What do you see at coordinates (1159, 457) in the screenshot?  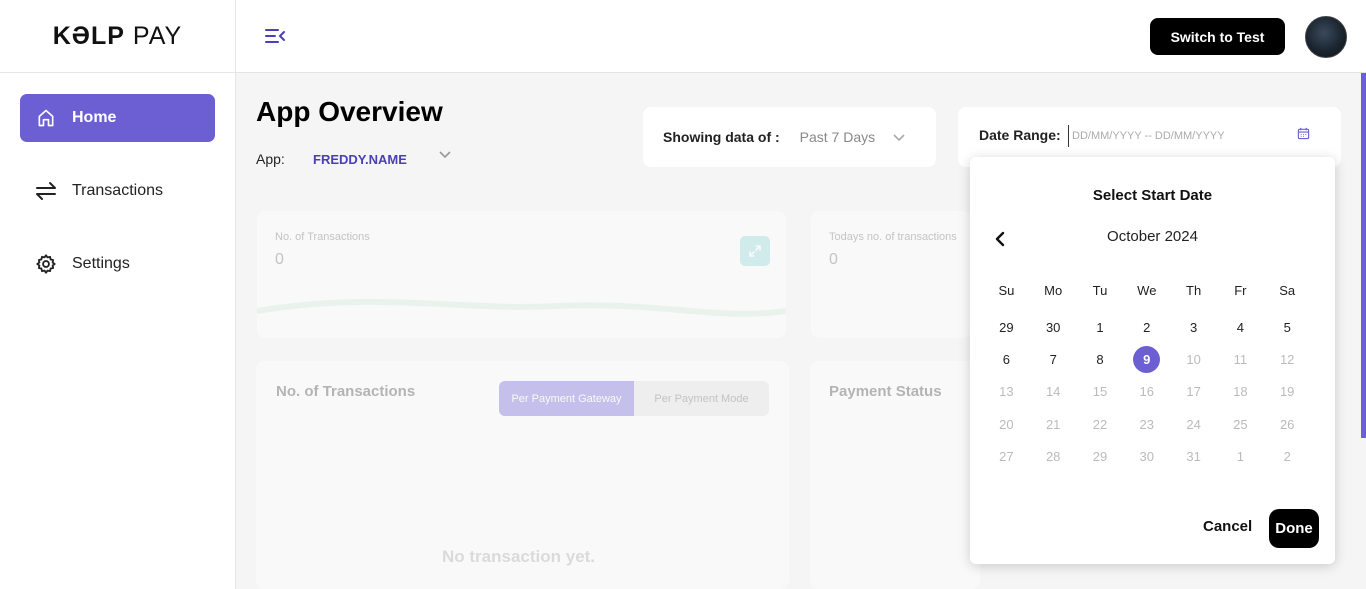 I see `calendar-week: 27 28 29 30 31 1 2` at bounding box center [1159, 457].